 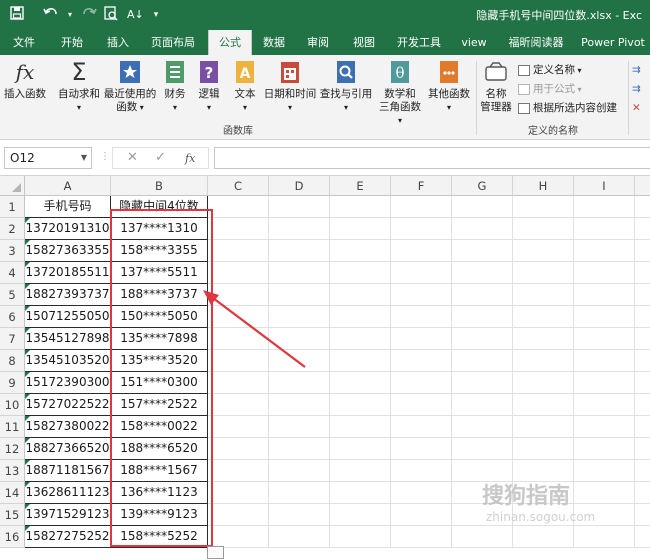 What do you see at coordinates (642, 186) in the screenshot?
I see `column-header` at bounding box center [642, 186].